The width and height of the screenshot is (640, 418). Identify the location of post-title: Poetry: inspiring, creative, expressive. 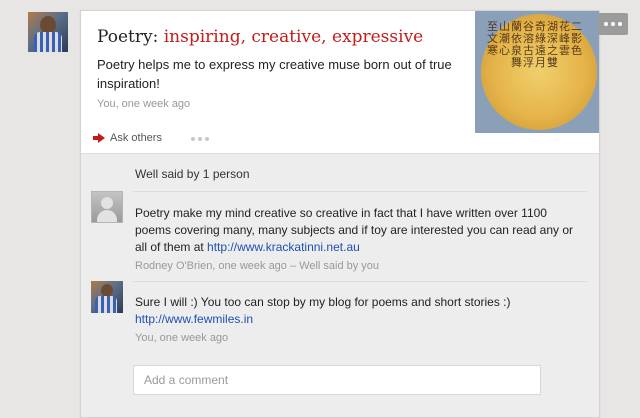
(260, 37).